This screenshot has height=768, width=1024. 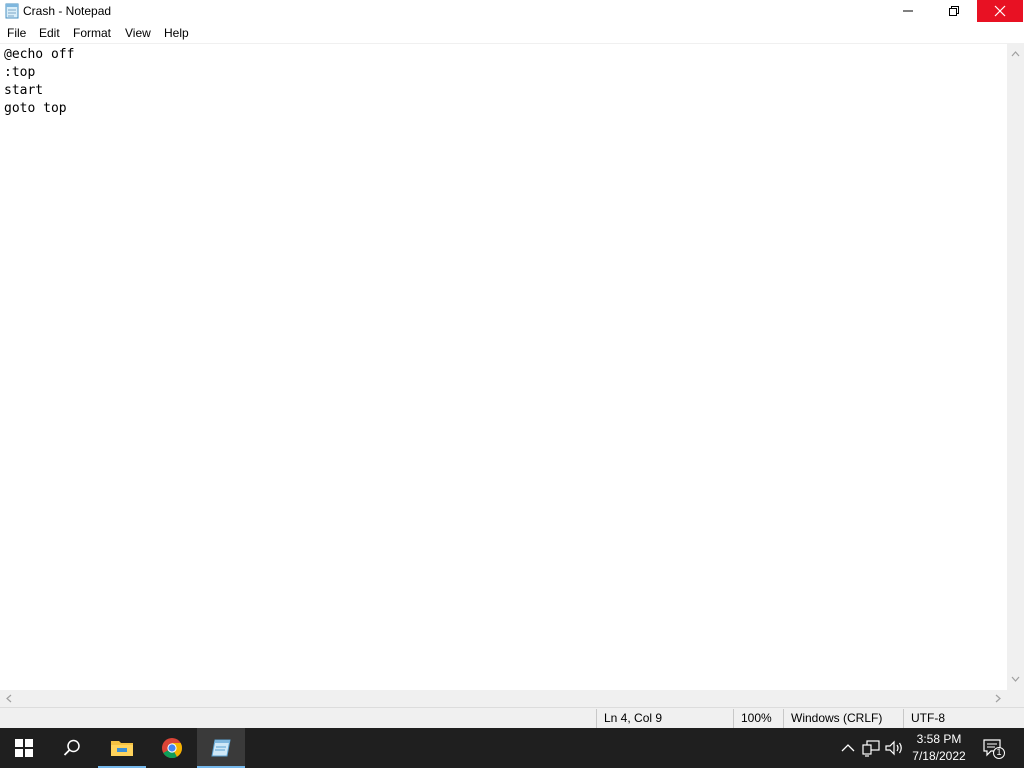 I want to click on menu-bar: File Edit Format View Help, so click(x=512, y=32).